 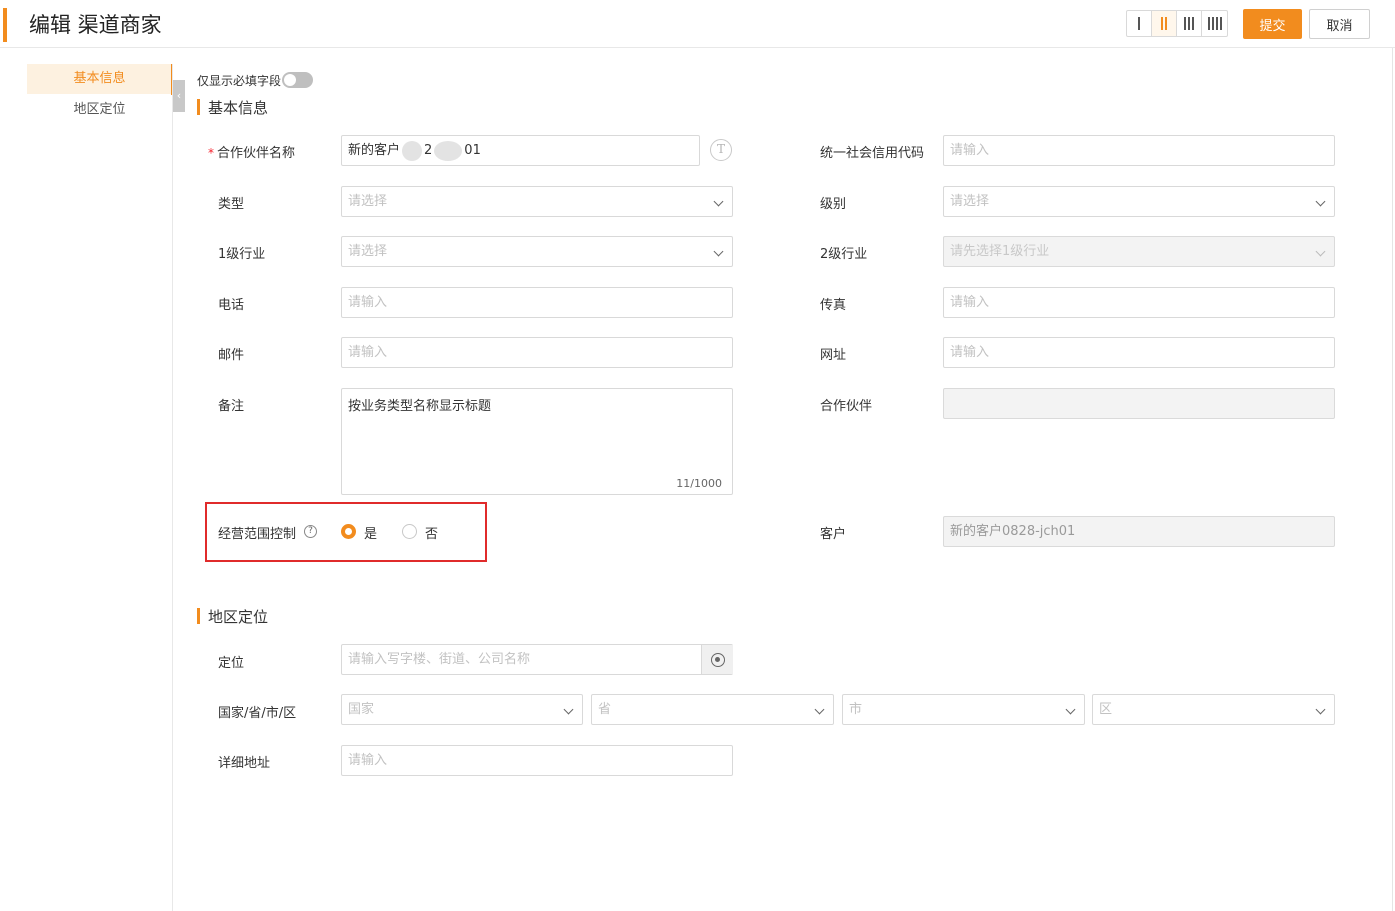 I want to click on toggle-knob, so click(x=290, y=80).